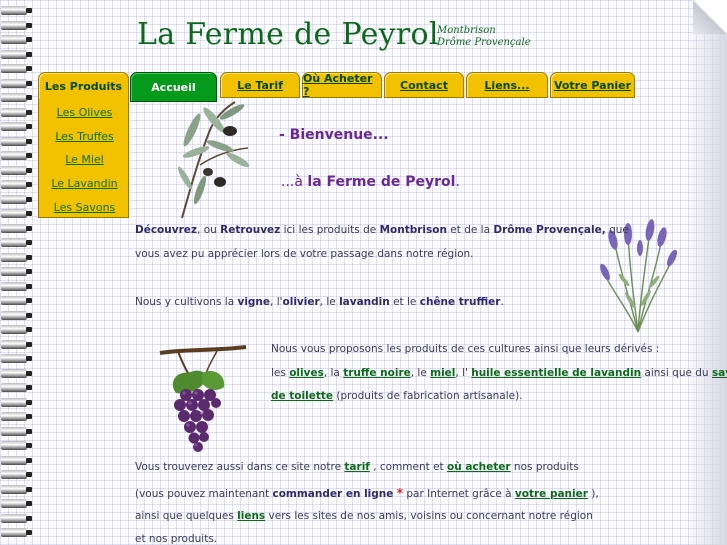 The width and height of the screenshot is (727, 545). I want to click on tab-contact: Contact, so click(424, 85).